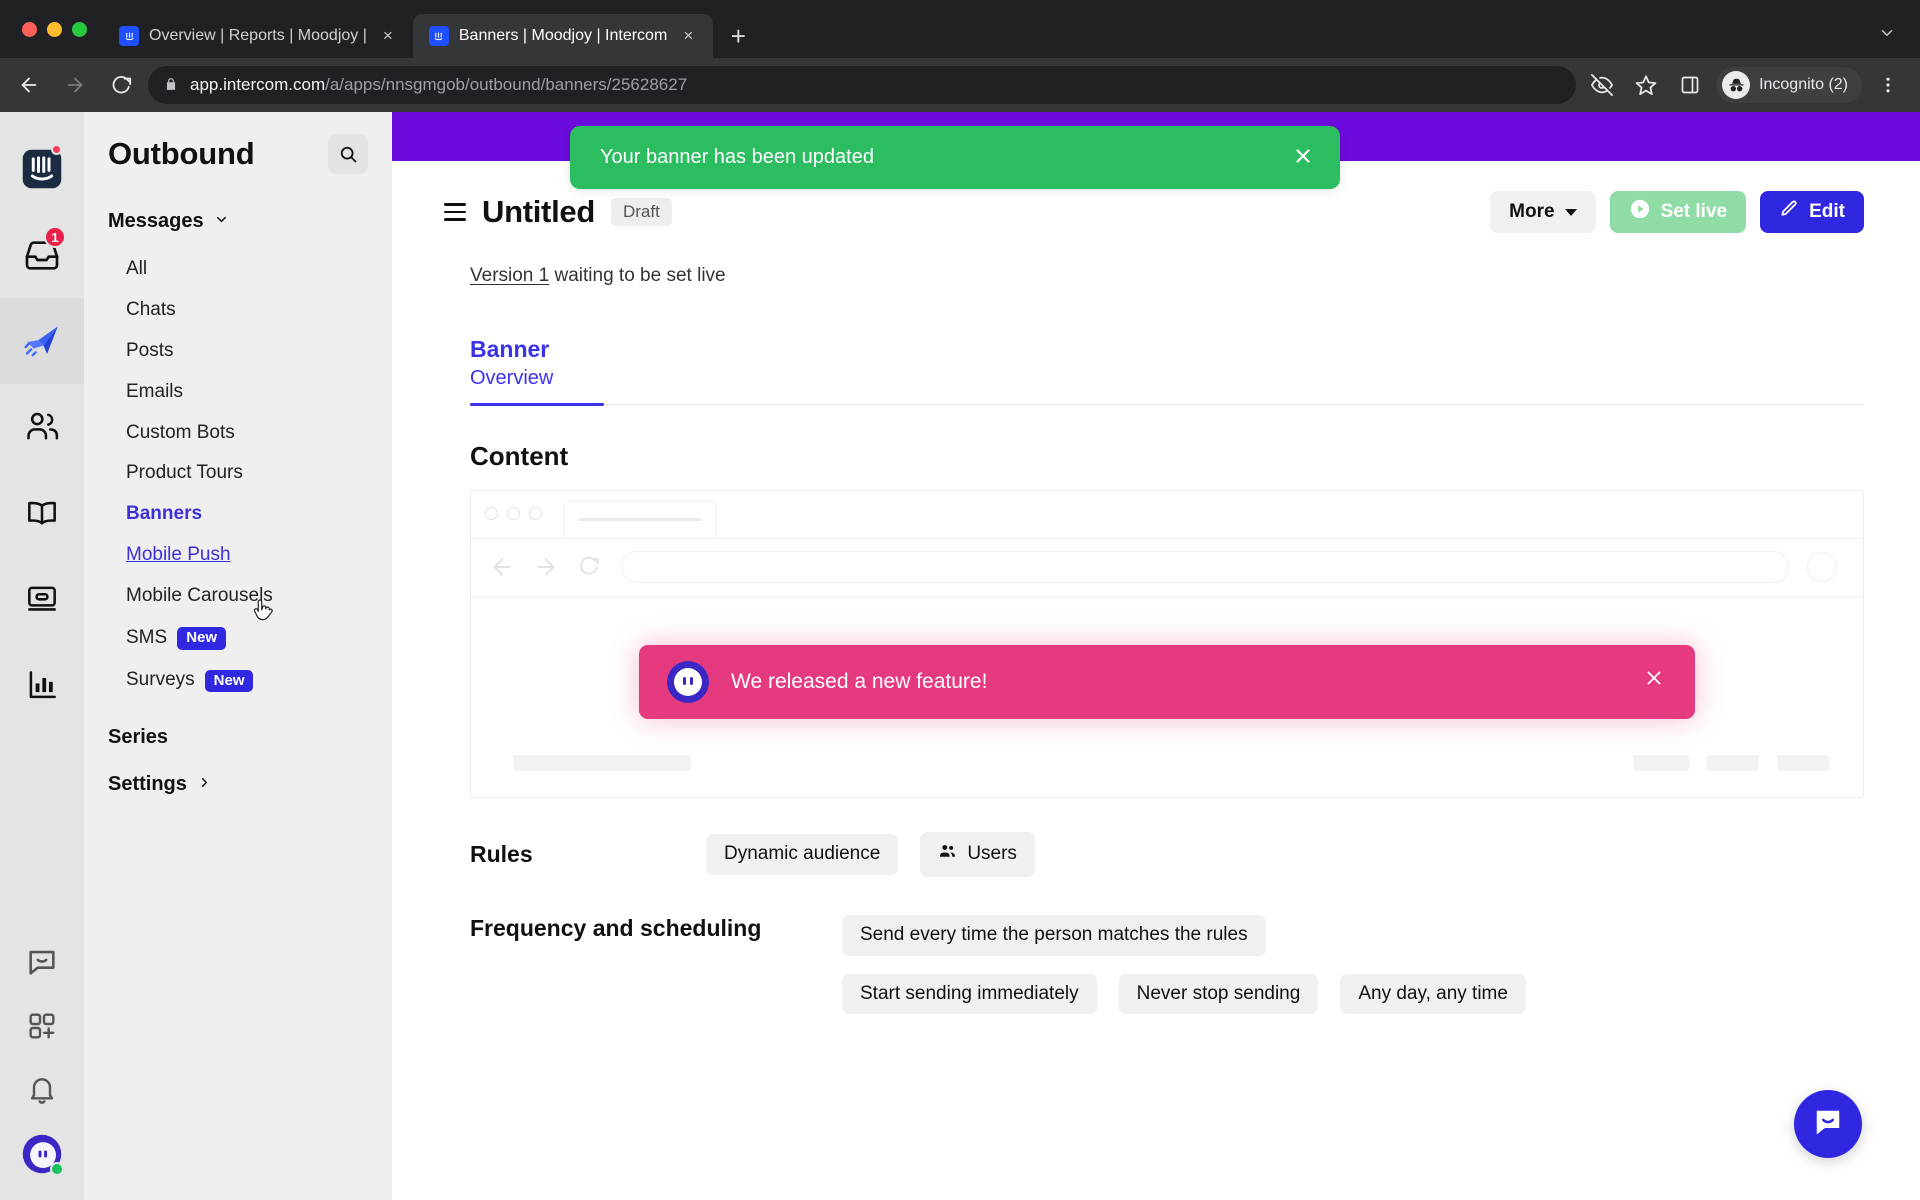  I want to click on page-title: Outbound, so click(181, 153).